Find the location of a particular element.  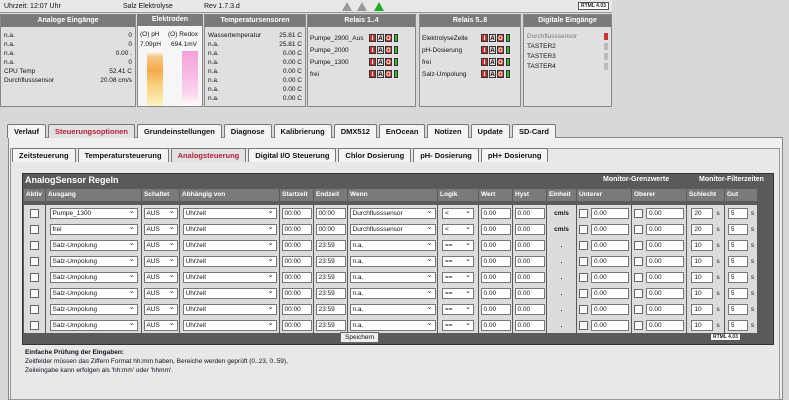

tab-sd-card: SD-Card is located at coordinates (533, 131).